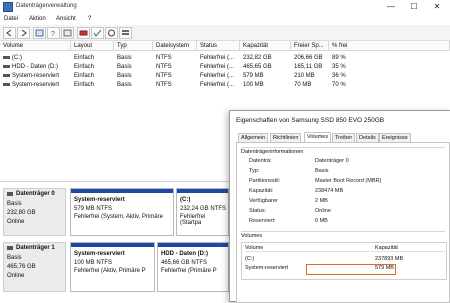  Describe the element at coordinates (34, 267) in the screenshot. I see `disk-1-info: Datenträger 1 Basis 465,76 GB Online` at that location.